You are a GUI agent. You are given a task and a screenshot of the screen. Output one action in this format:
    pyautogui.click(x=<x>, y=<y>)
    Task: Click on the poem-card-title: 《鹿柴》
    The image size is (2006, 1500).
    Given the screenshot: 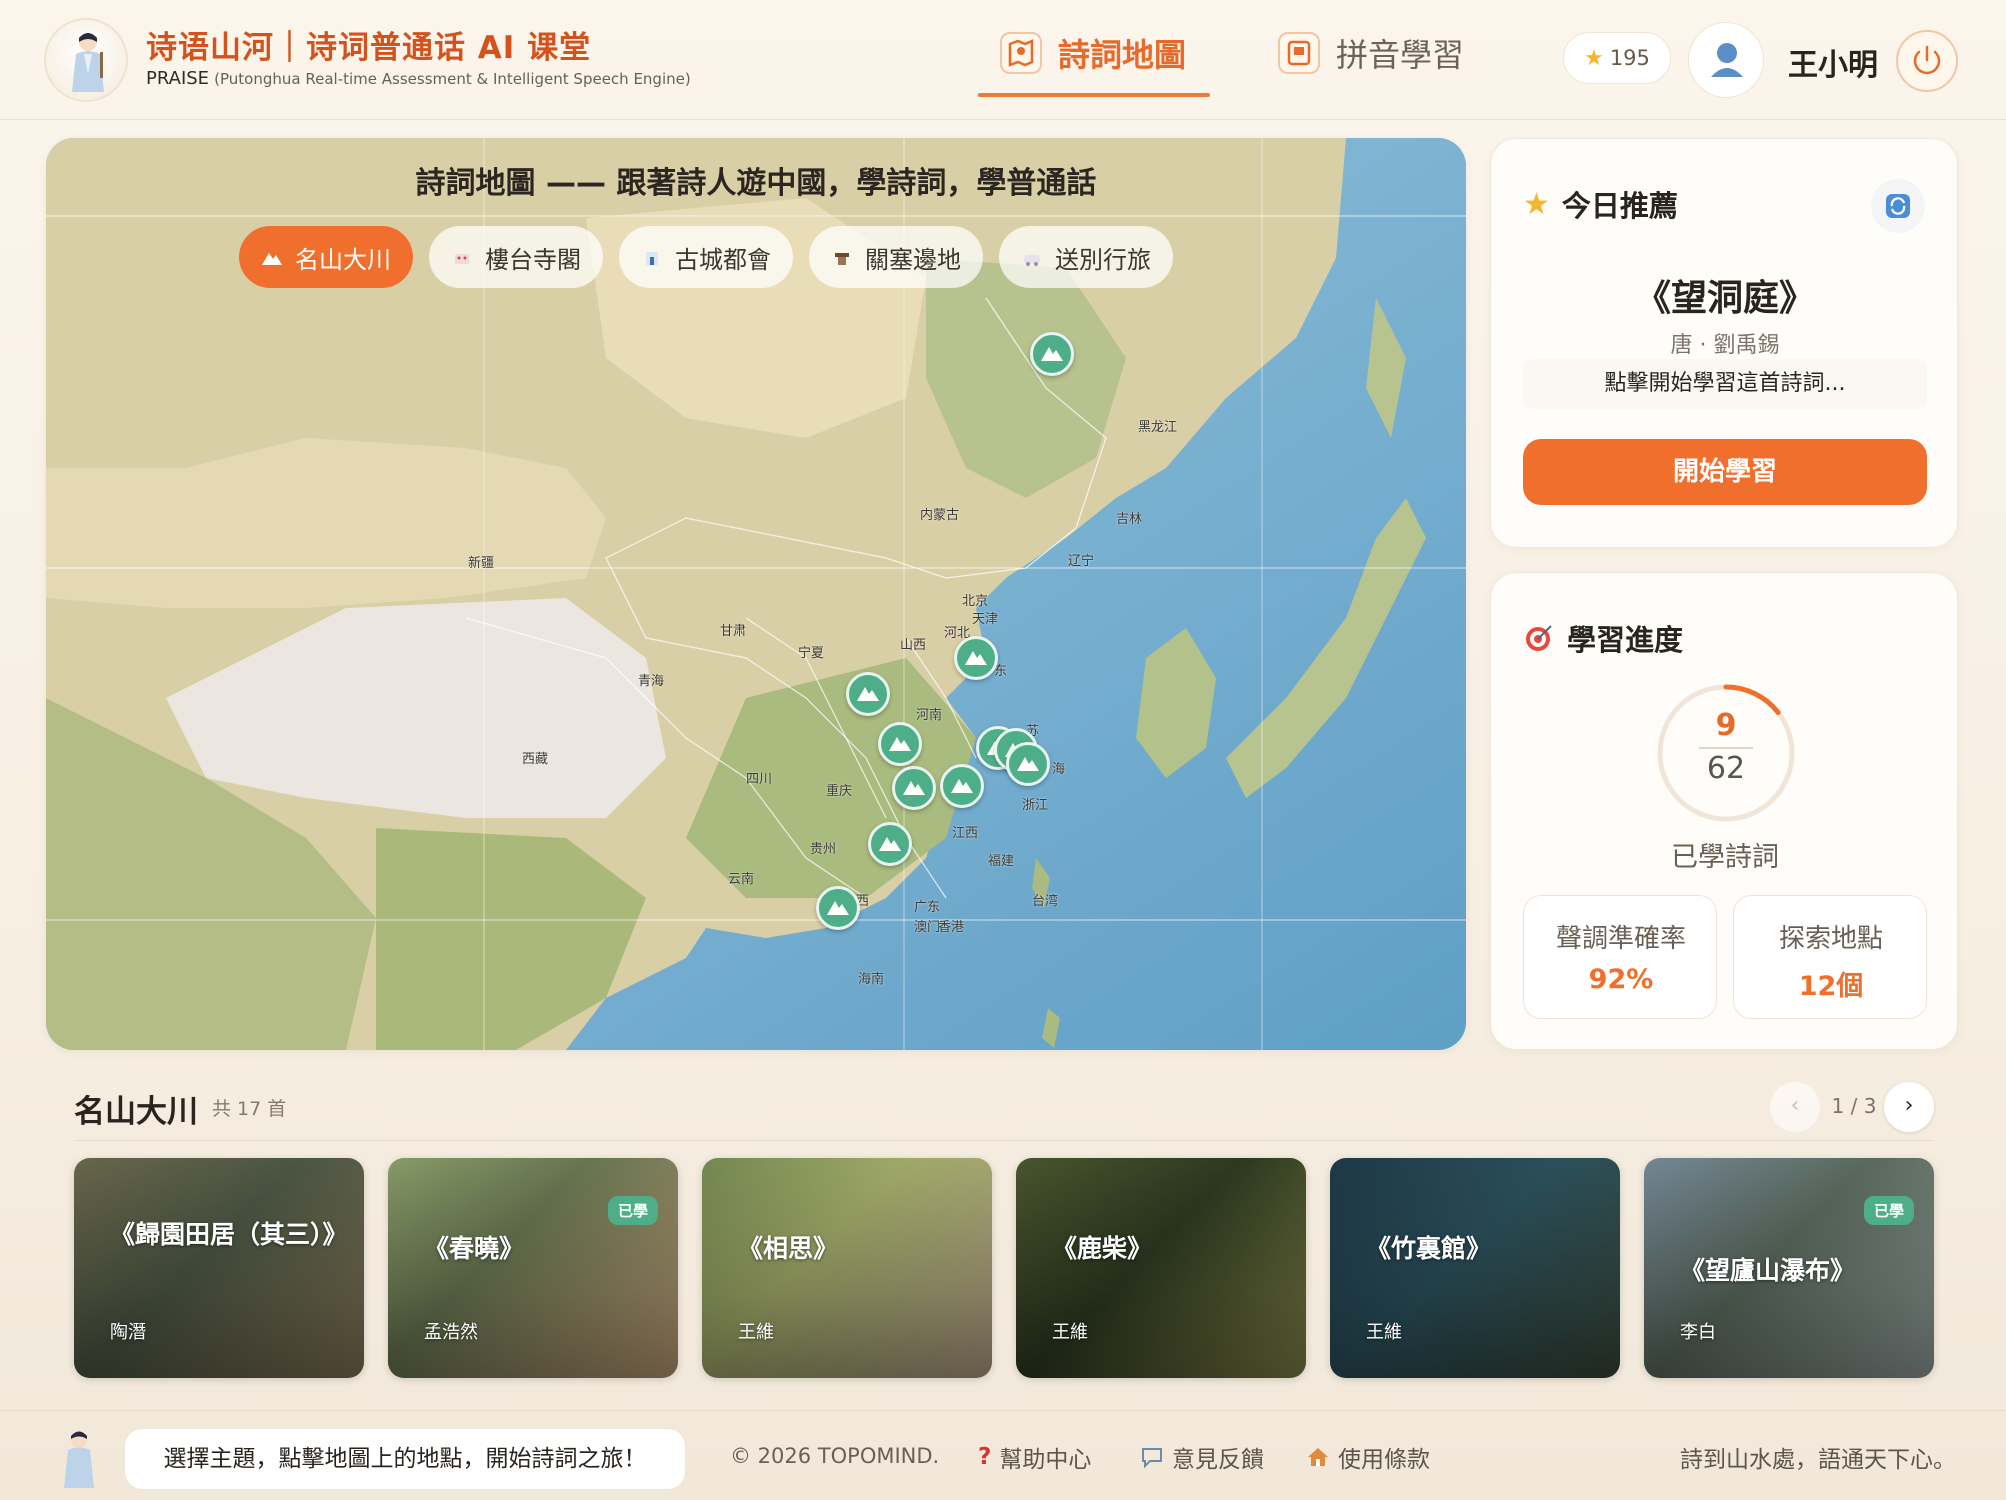 What is the action you would take?
    pyautogui.click(x=1102, y=1248)
    